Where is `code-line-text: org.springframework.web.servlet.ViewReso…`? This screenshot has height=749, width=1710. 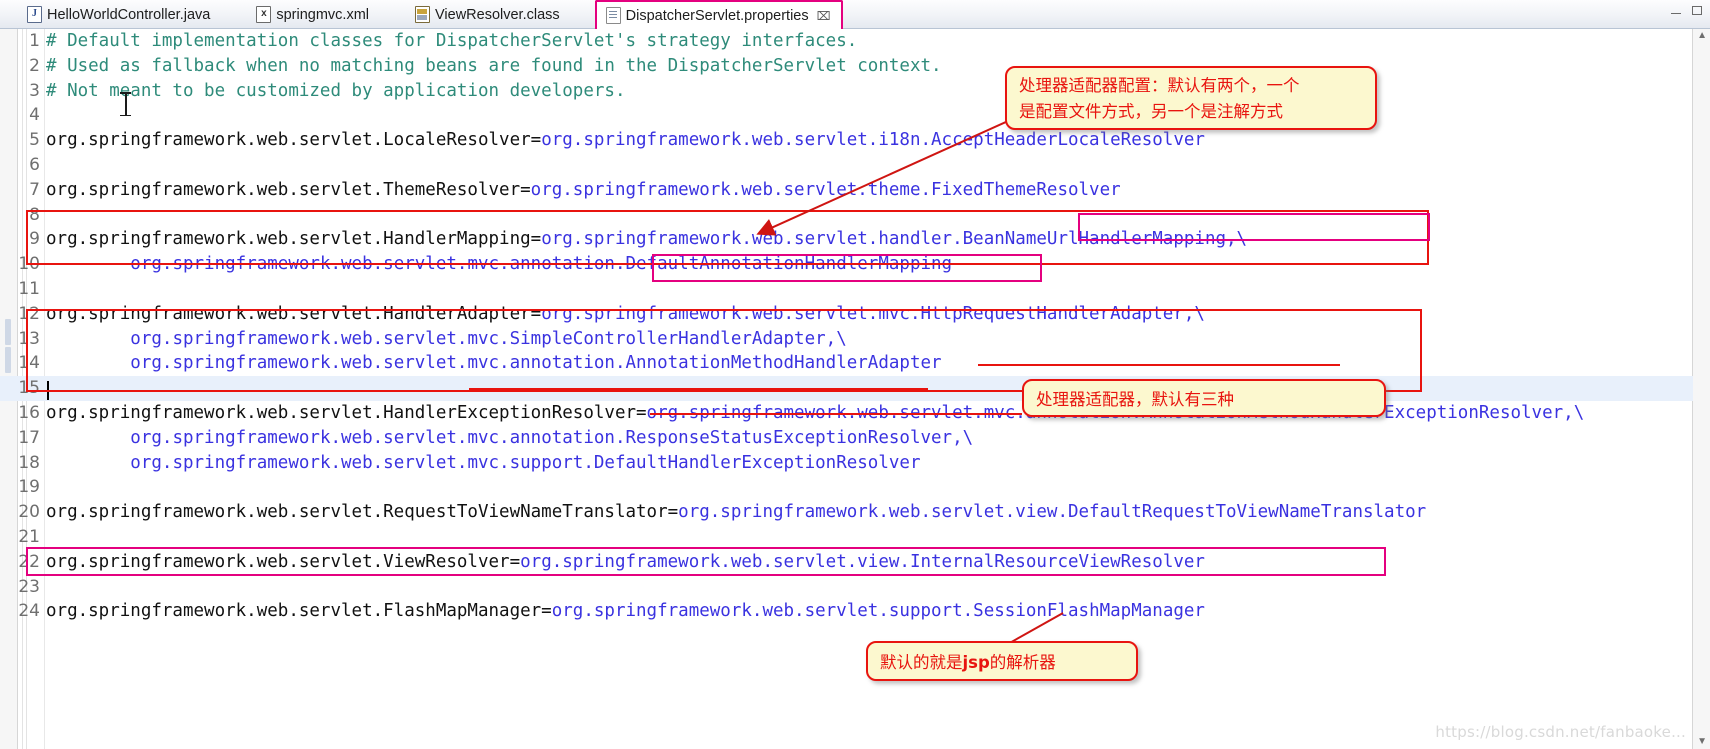
code-line-text: org.springframework.web.servlet.ViewReso… is located at coordinates (625, 562).